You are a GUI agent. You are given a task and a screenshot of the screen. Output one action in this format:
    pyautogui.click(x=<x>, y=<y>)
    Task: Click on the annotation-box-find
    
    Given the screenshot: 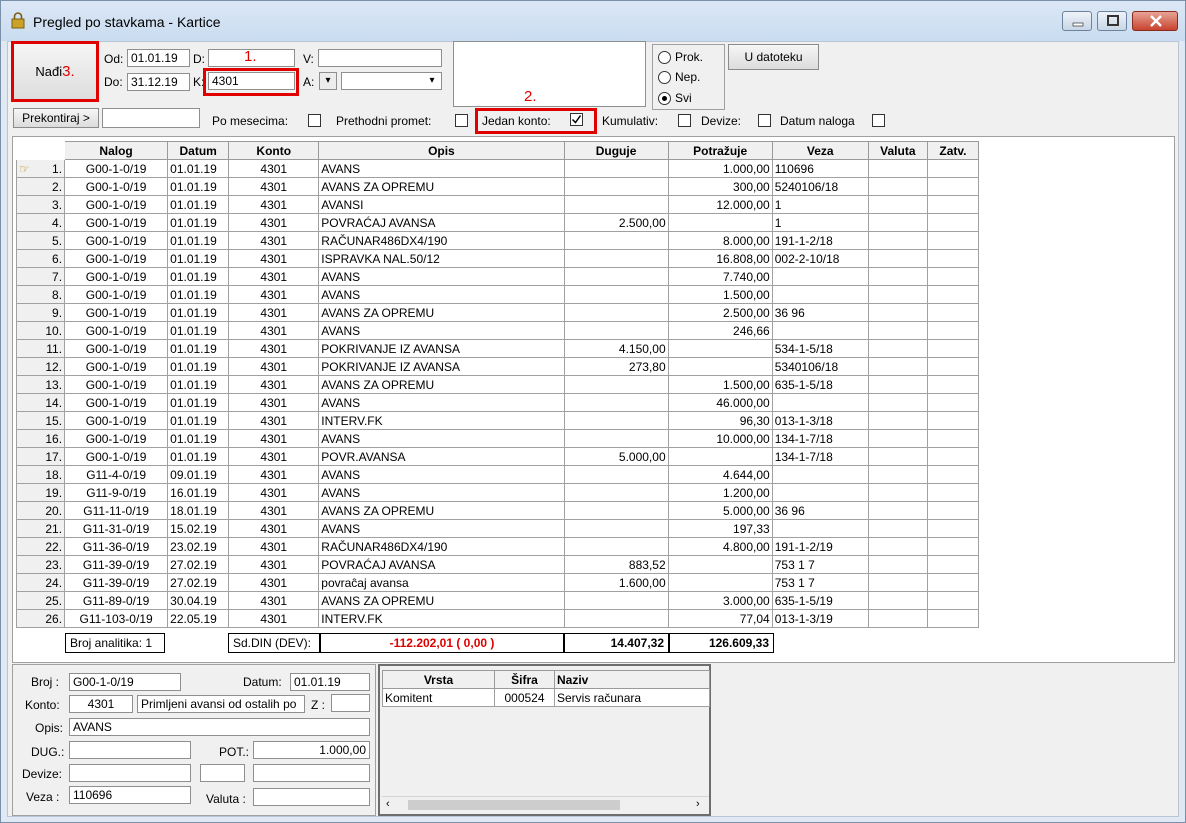 What is the action you would take?
    pyautogui.click(x=55, y=71)
    